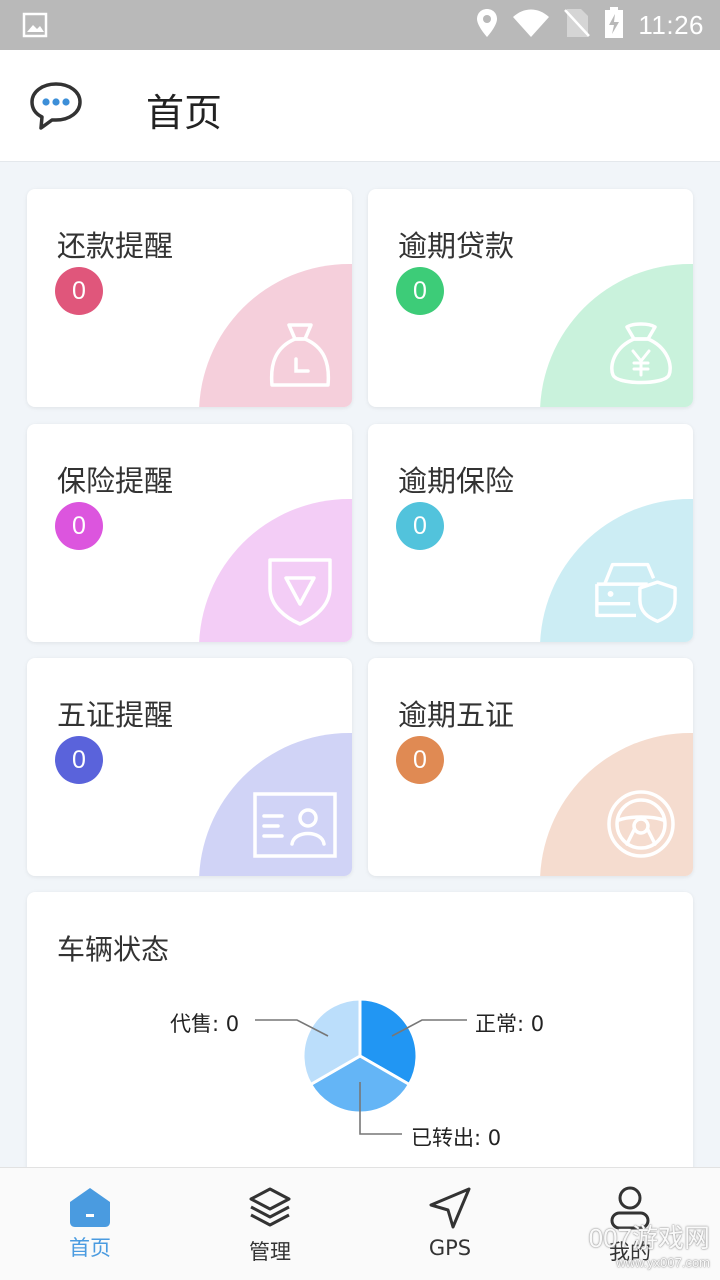  I want to click on pie-label-transferred: 已转出: 0, so click(456, 1138).